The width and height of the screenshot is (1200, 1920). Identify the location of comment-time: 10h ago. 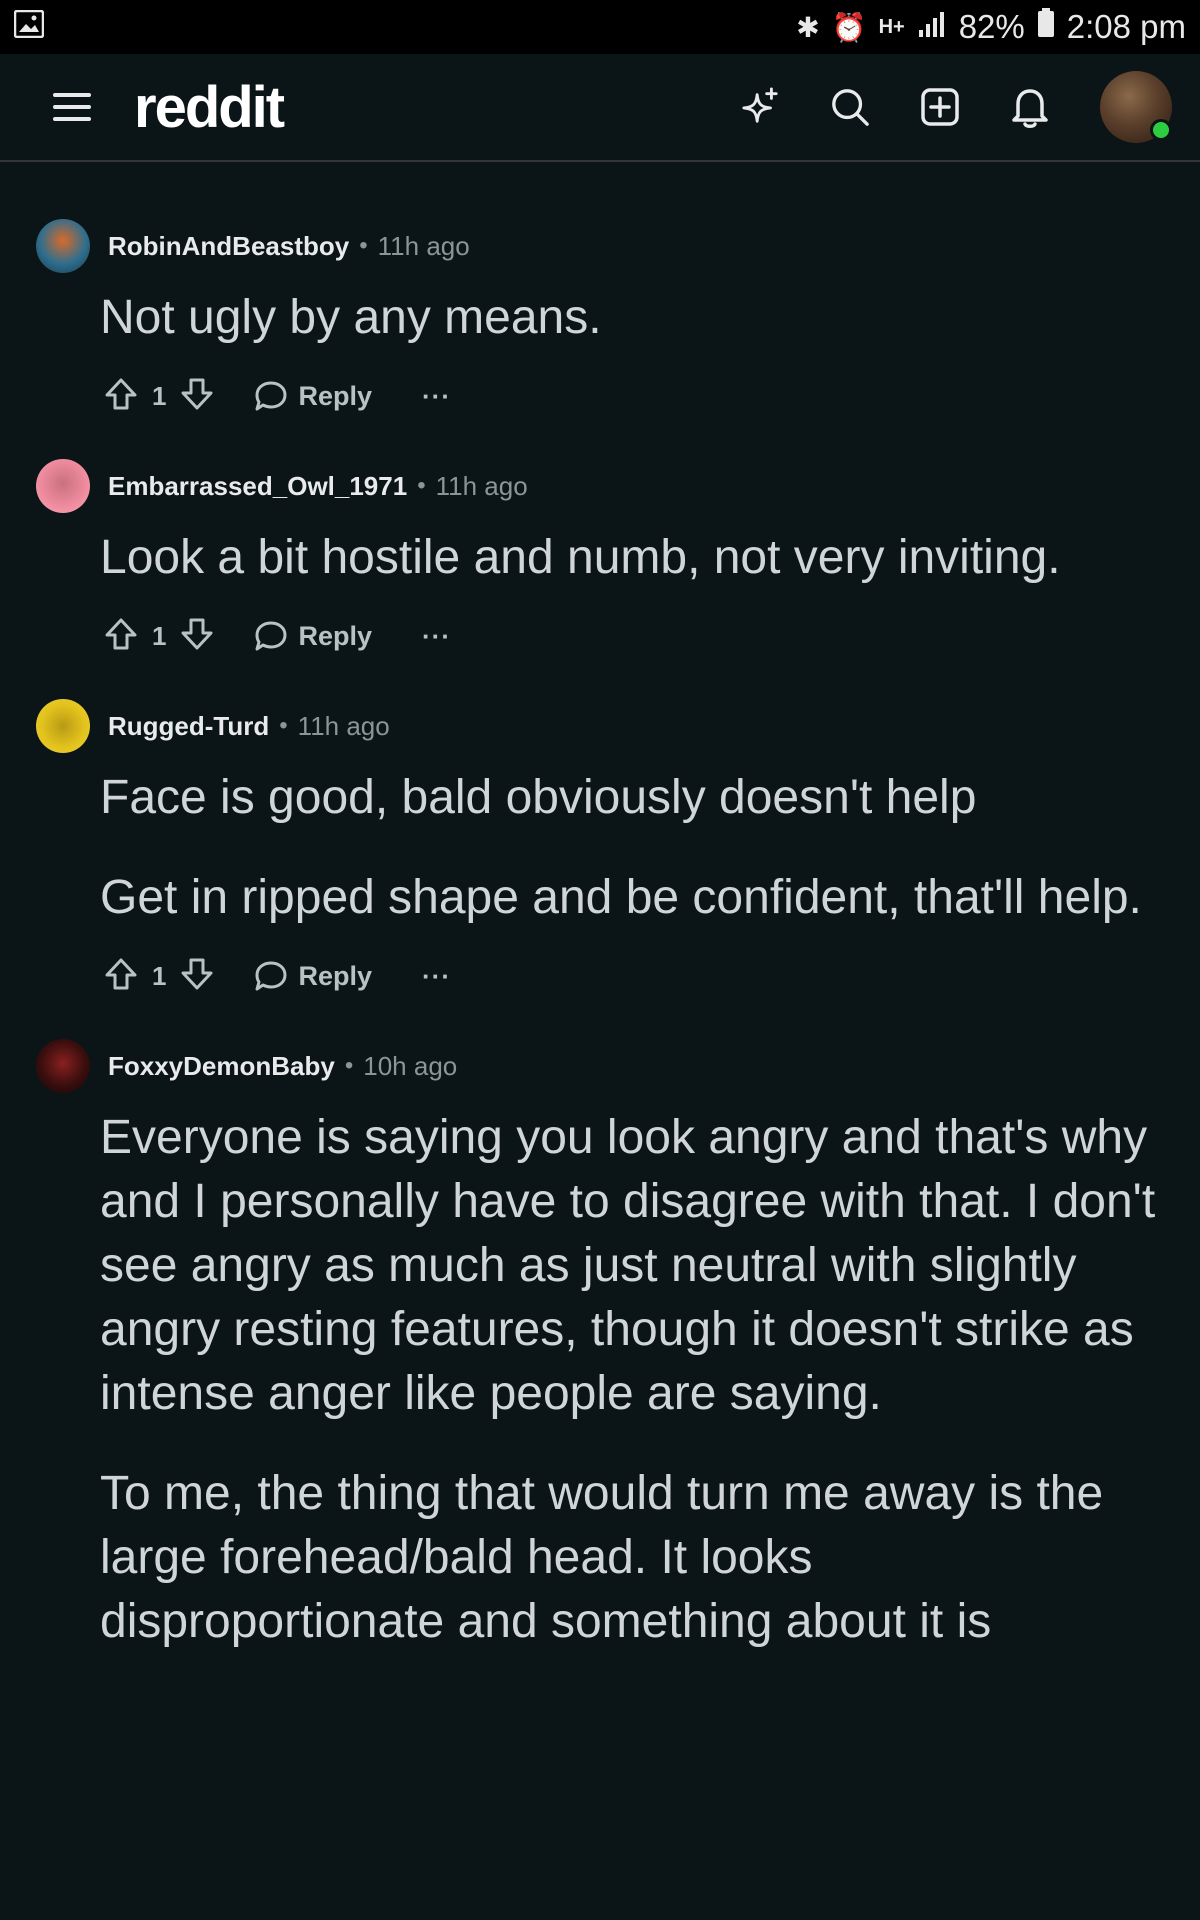
(410, 1065).